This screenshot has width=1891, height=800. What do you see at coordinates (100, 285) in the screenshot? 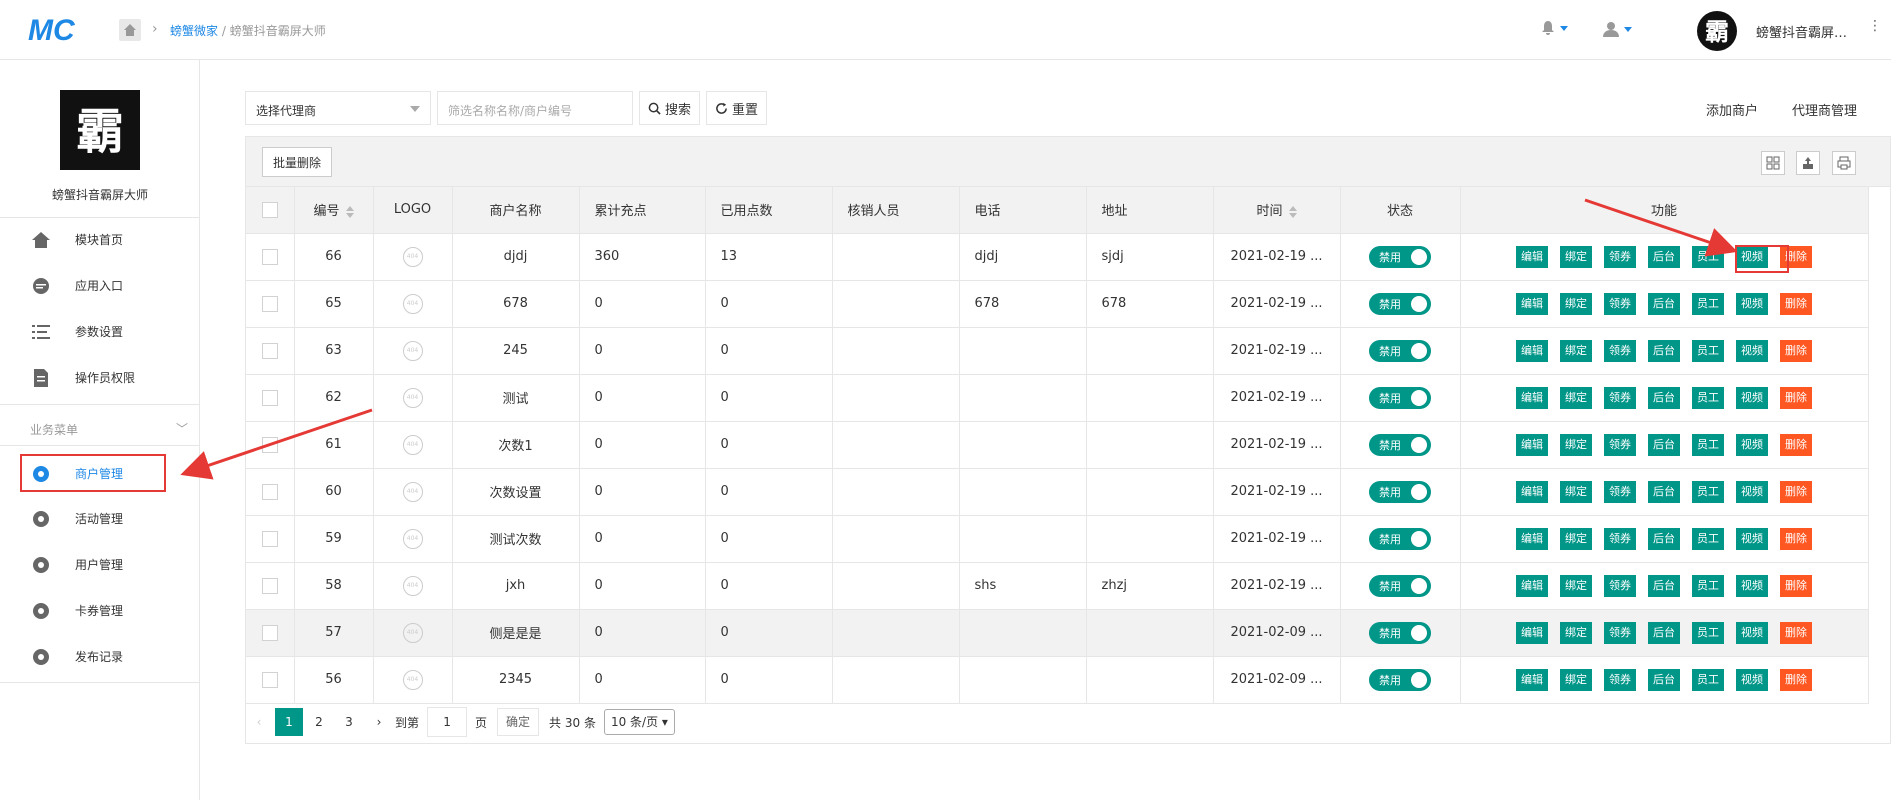
I see `sidebar-item-app-entry: 应用入口` at bounding box center [100, 285].